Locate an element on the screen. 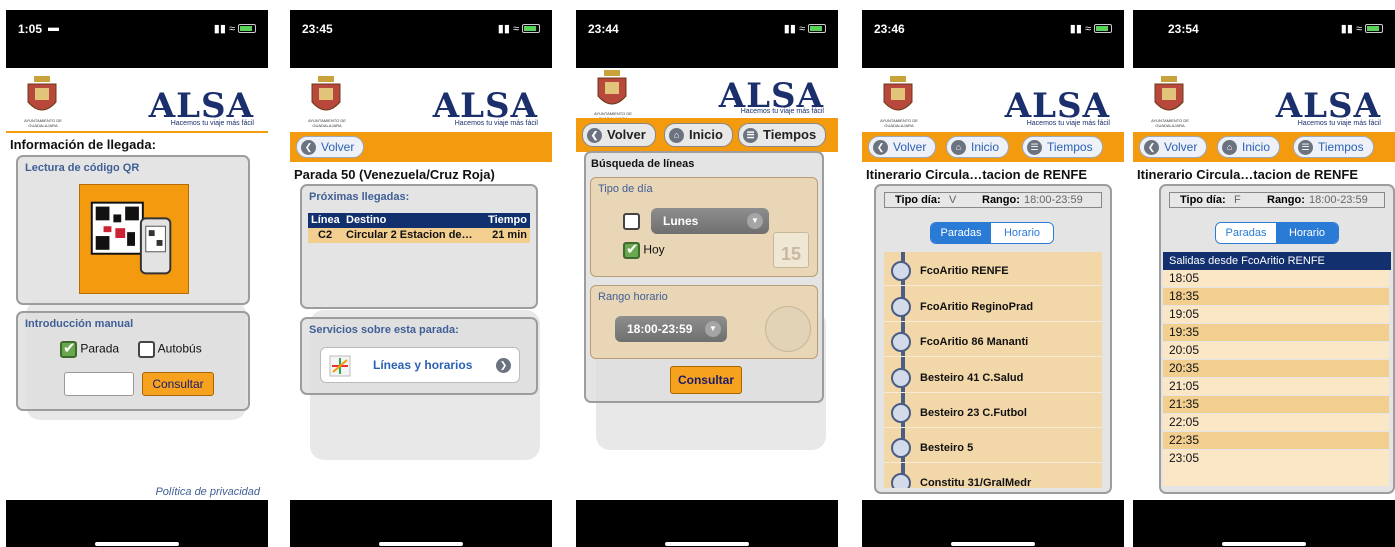  list-item: 22:05 is located at coordinates (1276, 422).